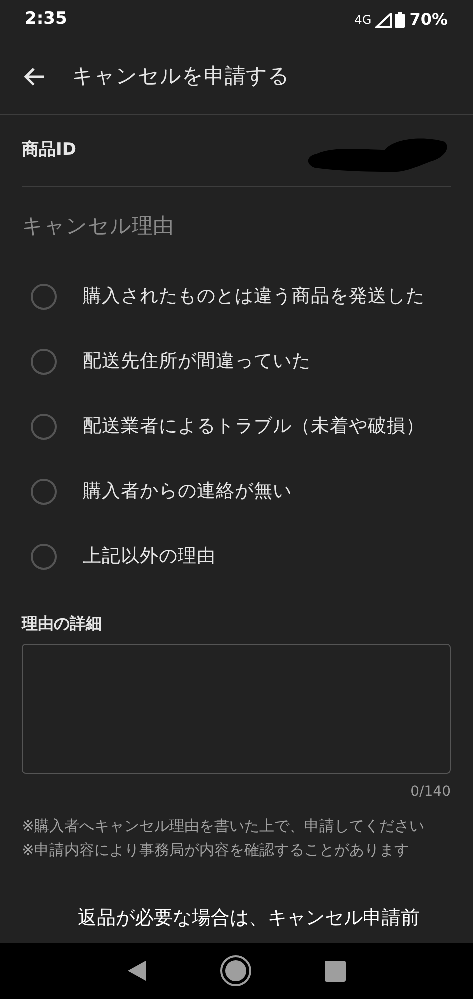 Image resolution: width=473 pixels, height=999 pixels. What do you see at coordinates (46, 20) in the screenshot?
I see `status-time: 2:35` at bounding box center [46, 20].